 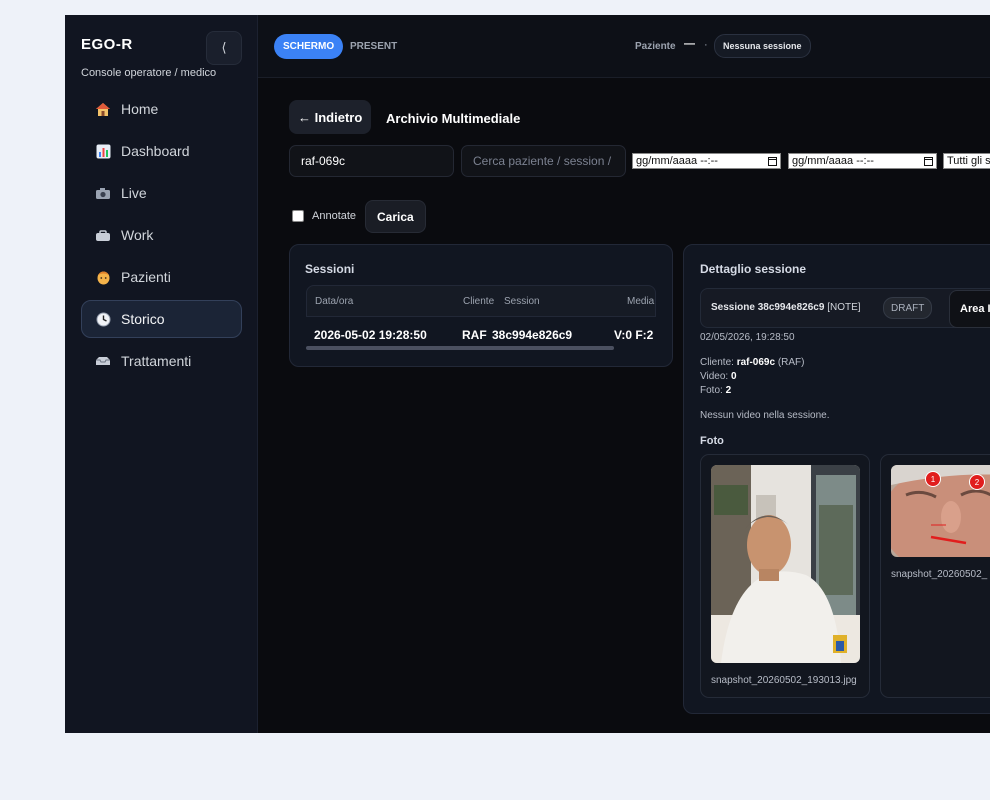 What do you see at coordinates (370, 335) in the screenshot?
I see `session-datetime: 2026-05-02 19:28:50` at bounding box center [370, 335].